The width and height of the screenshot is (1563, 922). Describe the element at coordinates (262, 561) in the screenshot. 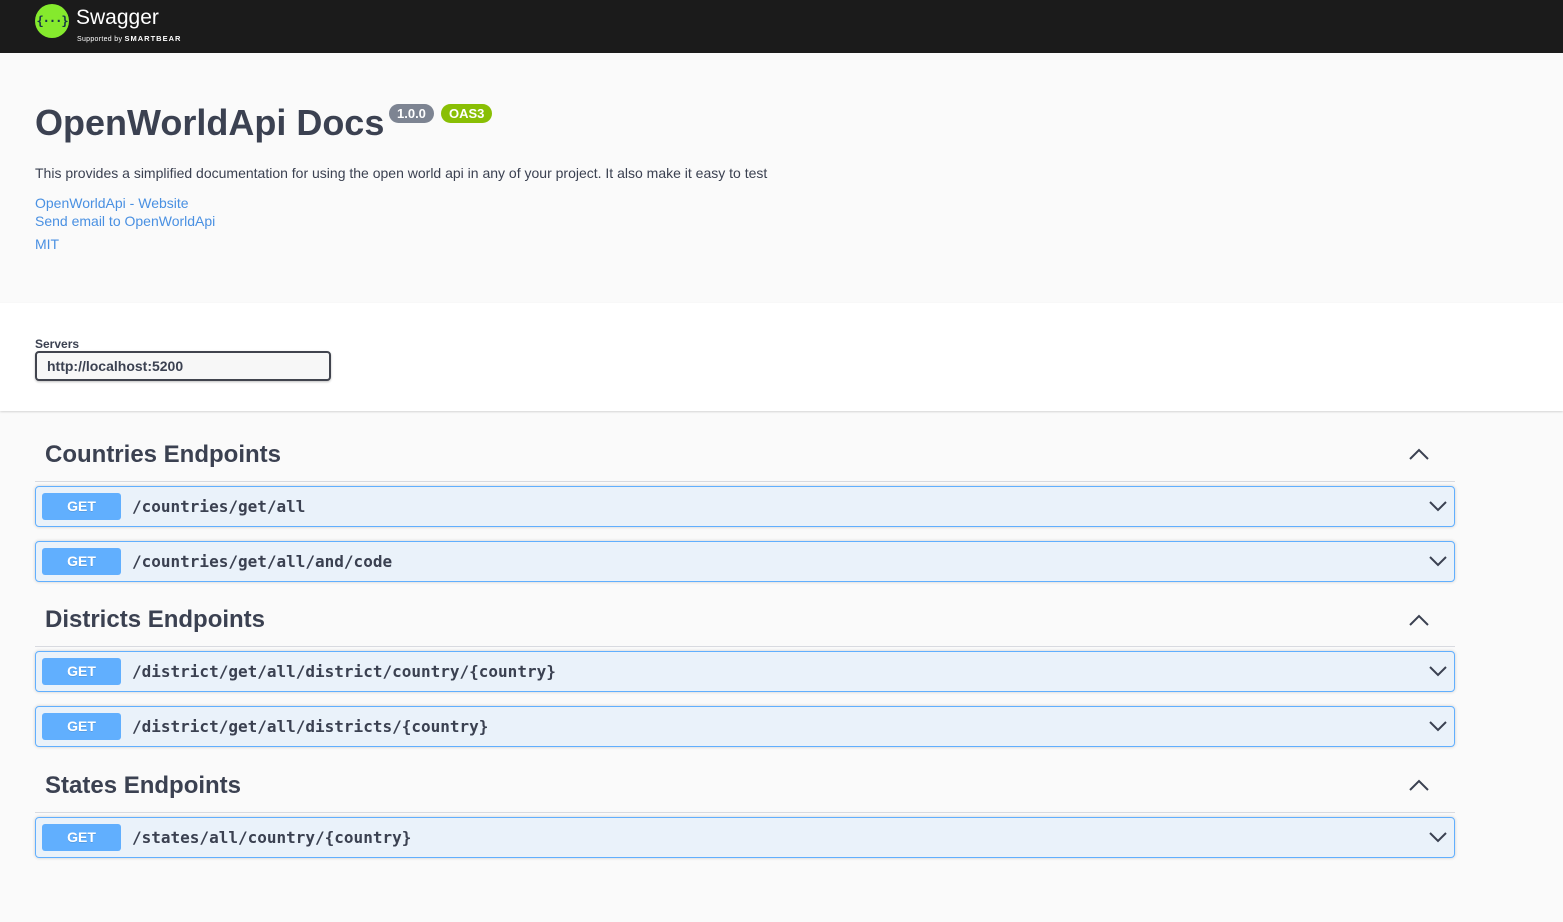

I see `endpoint-path: /countries/get/all/and/code` at that location.